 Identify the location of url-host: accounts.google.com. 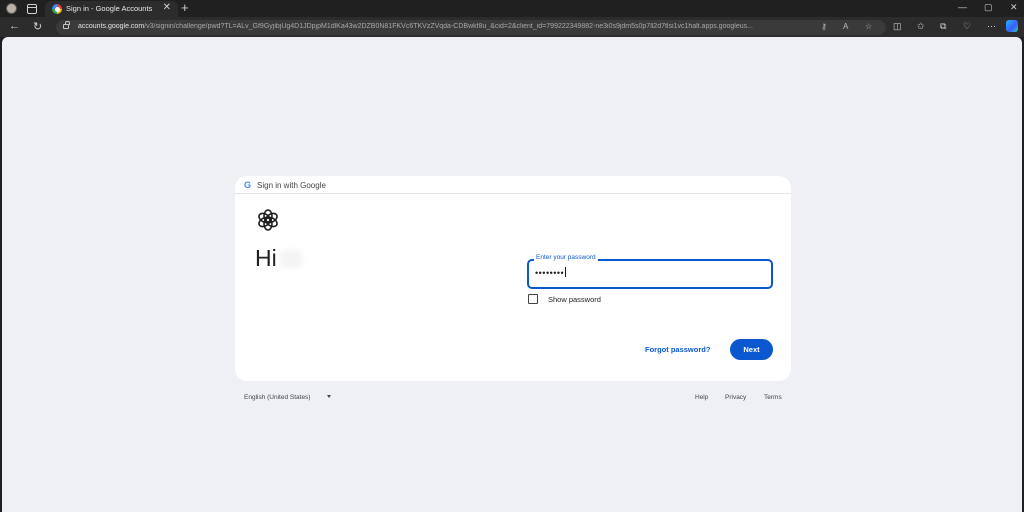
(111, 26).